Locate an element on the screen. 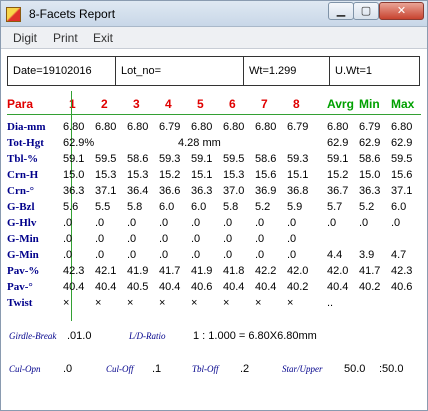  facet-cell: 36.9 is located at coordinates (266, 191).